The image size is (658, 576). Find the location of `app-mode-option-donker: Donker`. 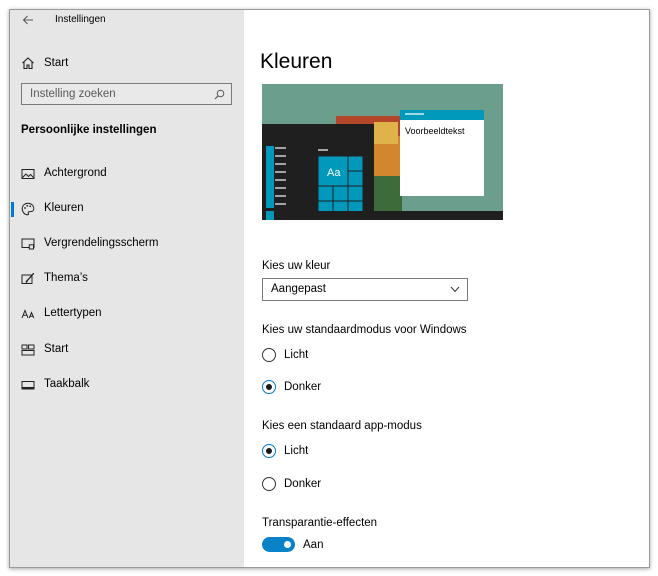

app-mode-option-donker: Donker is located at coordinates (337, 485).